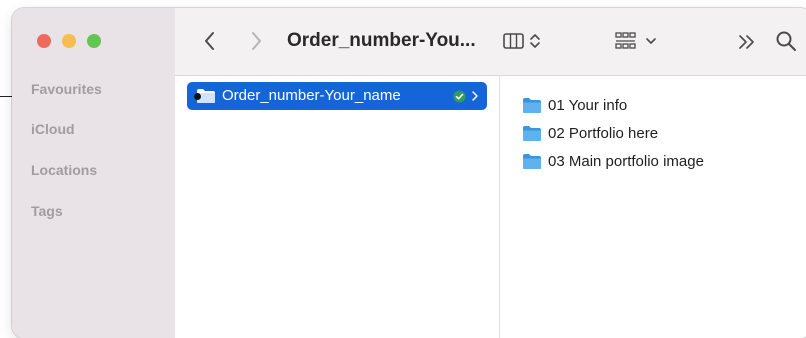 This screenshot has height=338, width=806. What do you see at coordinates (94, 41) in the screenshot?
I see `zoom-button` at bounding box center [94, 41].